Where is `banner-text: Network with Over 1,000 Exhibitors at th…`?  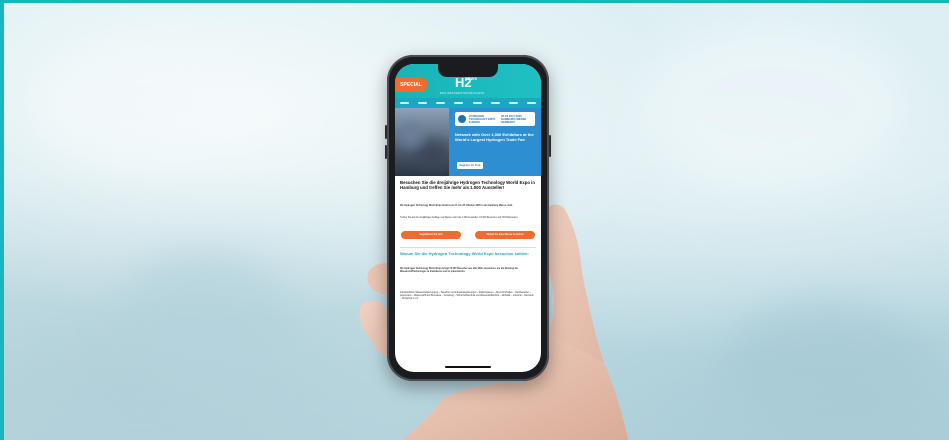 banner-text: Network with Over 1,000 Exhibitors at th… is located at coordinates (494, 137).